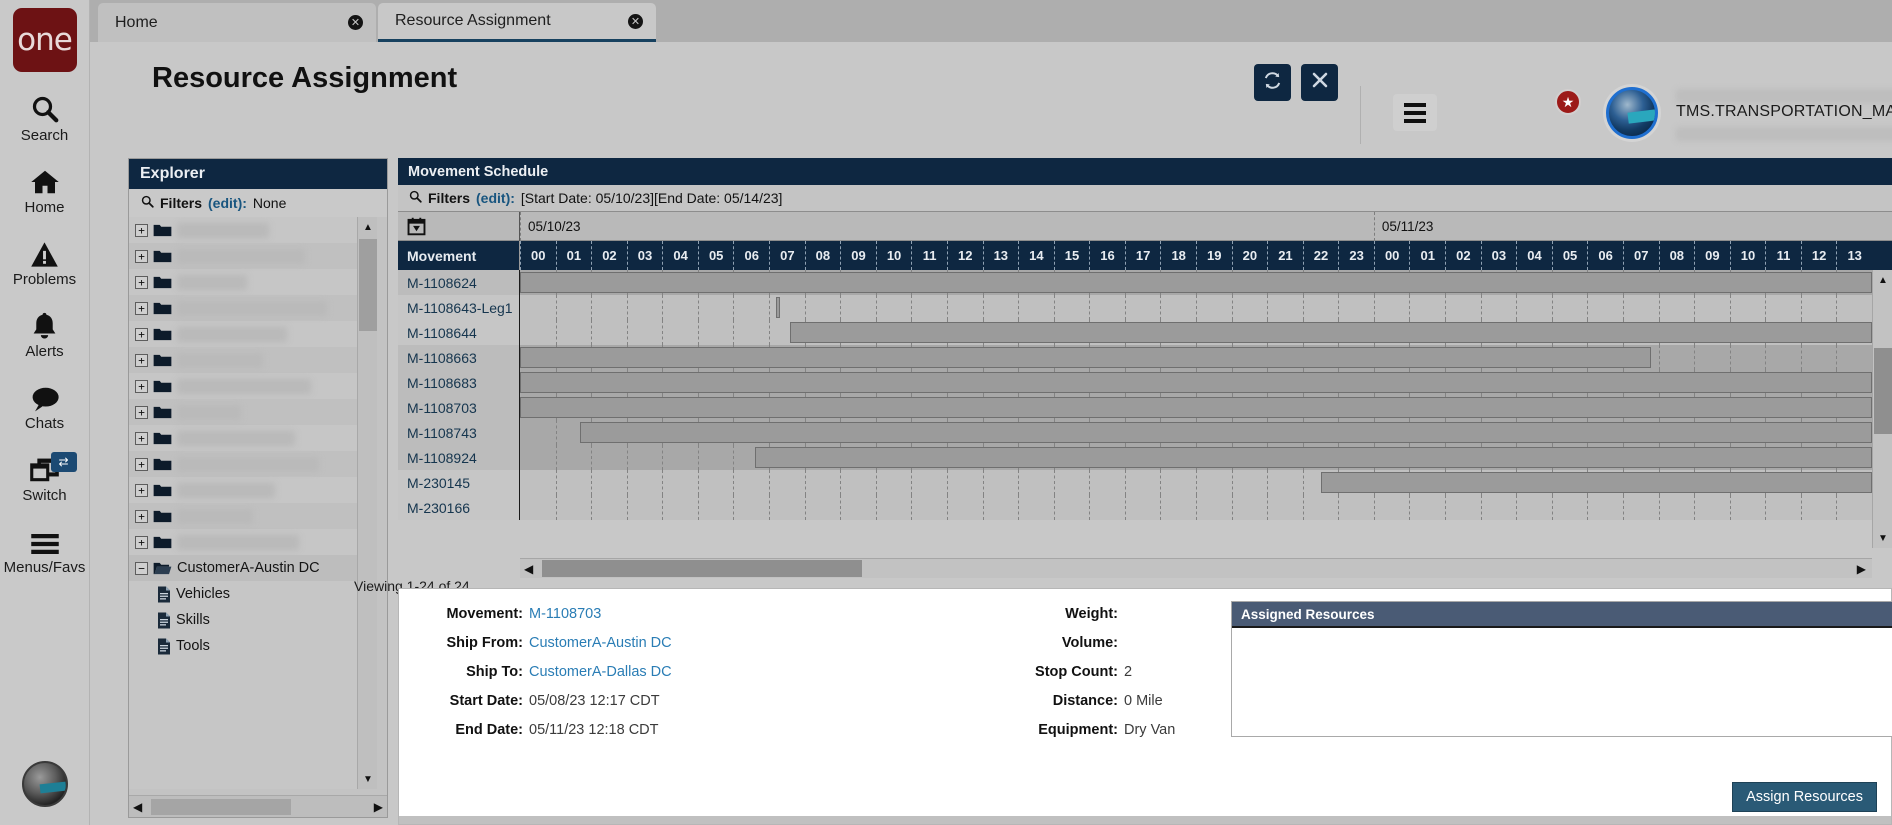 Image resolution: width=1892 pixels, height=825 pixels. Describe the element at coordinates (45, 263) in the screenshot. I see `rail-item-problems: Problems` at that location.